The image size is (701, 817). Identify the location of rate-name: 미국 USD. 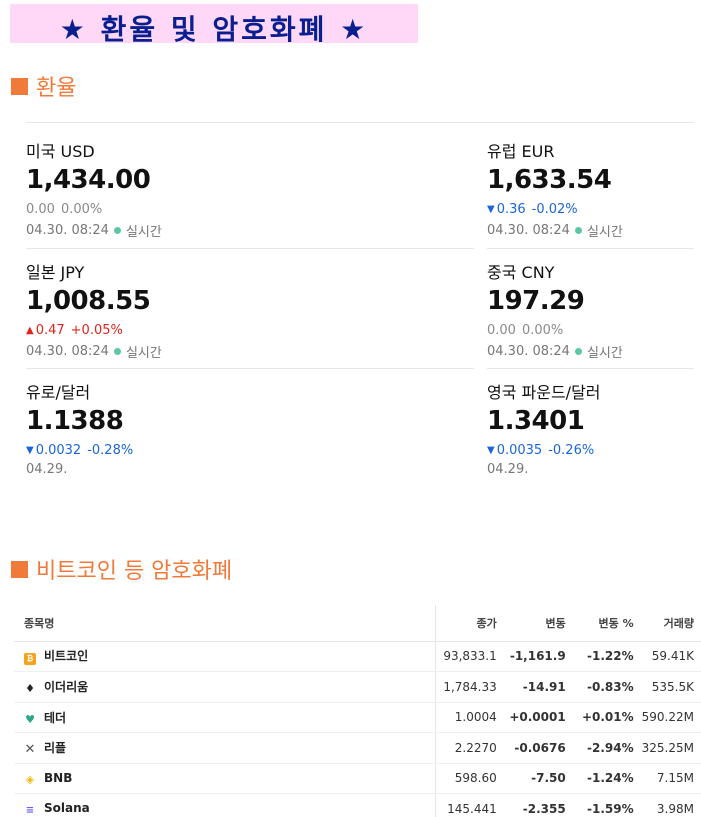
(60, 151).